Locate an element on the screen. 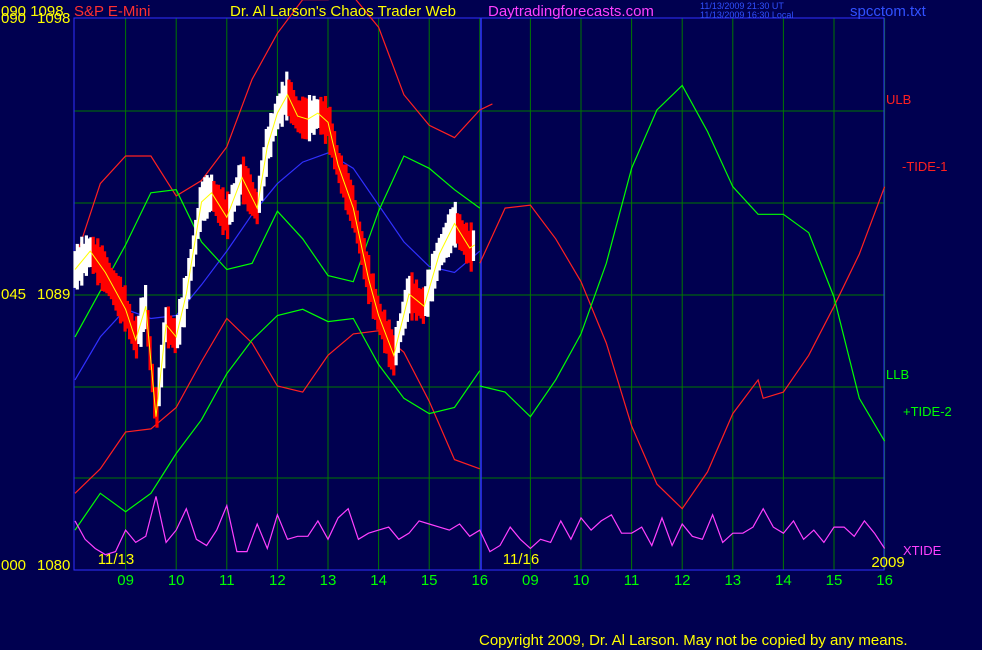 Image resolution: width=982 pixels, height=650 pixels. legend-label: -TIDE-1 is located at coordinates (925, 166).